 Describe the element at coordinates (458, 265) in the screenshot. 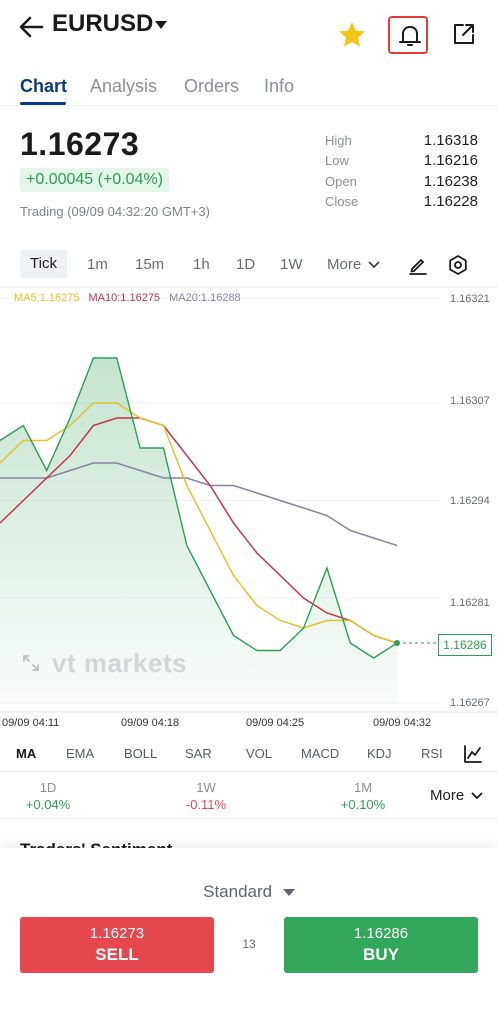

I see `chart-settings-icon` at that location.